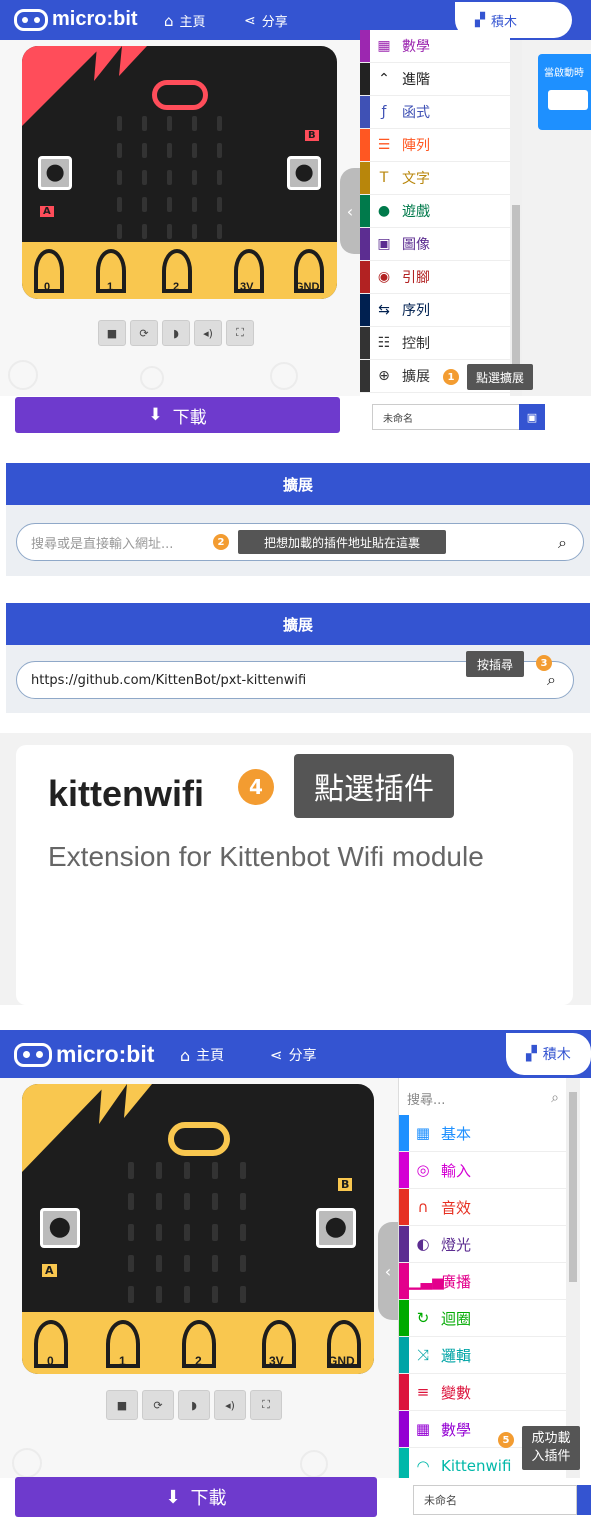  Describe the element at coordinates (302, 1056) in the screenshot. I see `share-label: 分享` at that location.